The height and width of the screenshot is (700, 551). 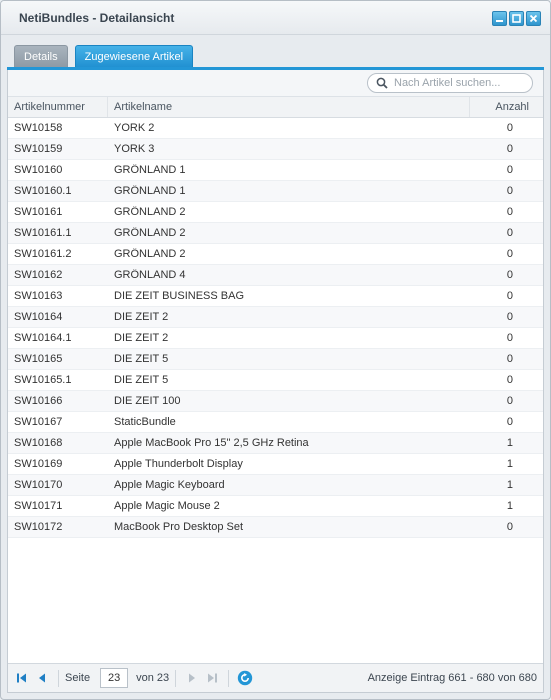 I want to click on table-row: SW10161.2 GRÖNLAND 2 0, so click(x=275, y=254).